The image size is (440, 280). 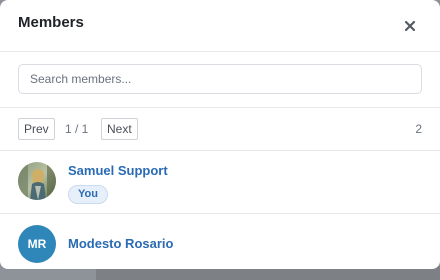 What do you see at coordinates (51, 22) in the screenshot?
I see `dialog-title: Members` at bounding box center [51, 22].